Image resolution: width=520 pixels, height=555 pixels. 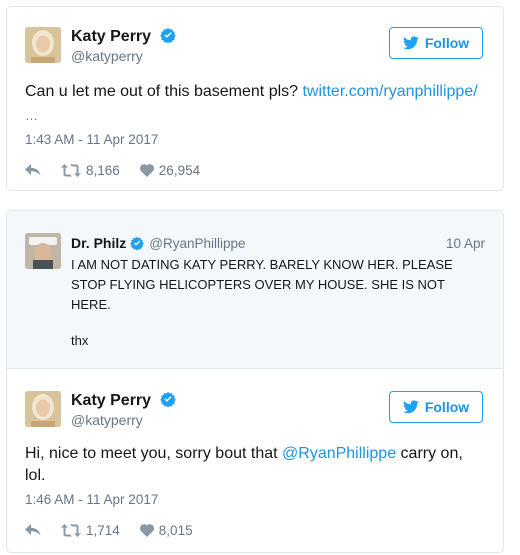 What do you see at coordinates (91, 139) in the screenshot?
I see `tweet-timestamp: 1:43 AM - 11 Apr 2017` at bounding box center [91, 139].